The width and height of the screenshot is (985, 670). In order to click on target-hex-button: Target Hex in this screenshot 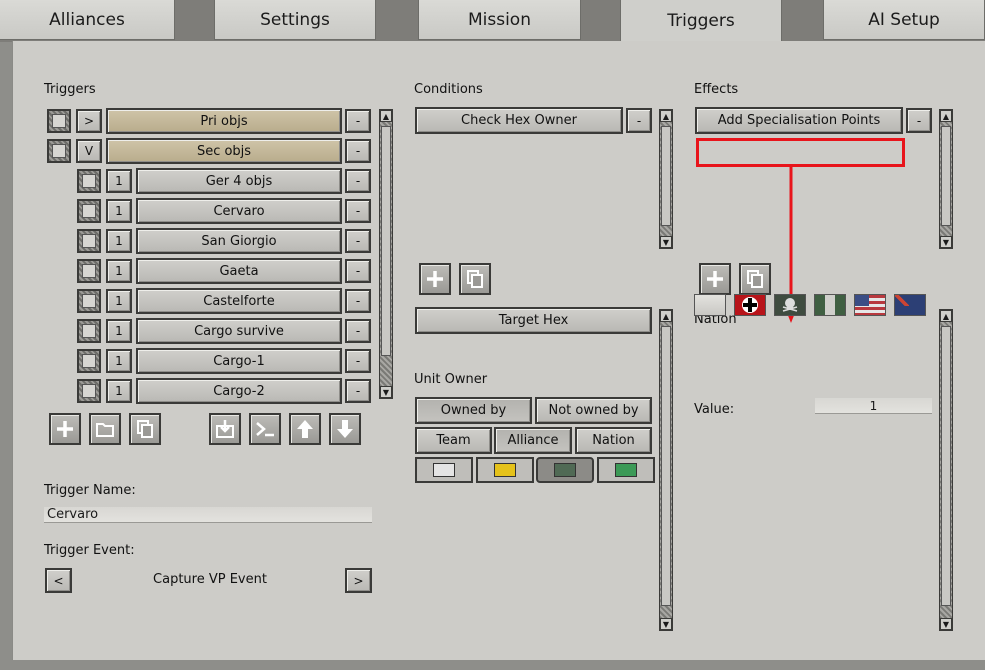, I will do `click(533, 320)`.